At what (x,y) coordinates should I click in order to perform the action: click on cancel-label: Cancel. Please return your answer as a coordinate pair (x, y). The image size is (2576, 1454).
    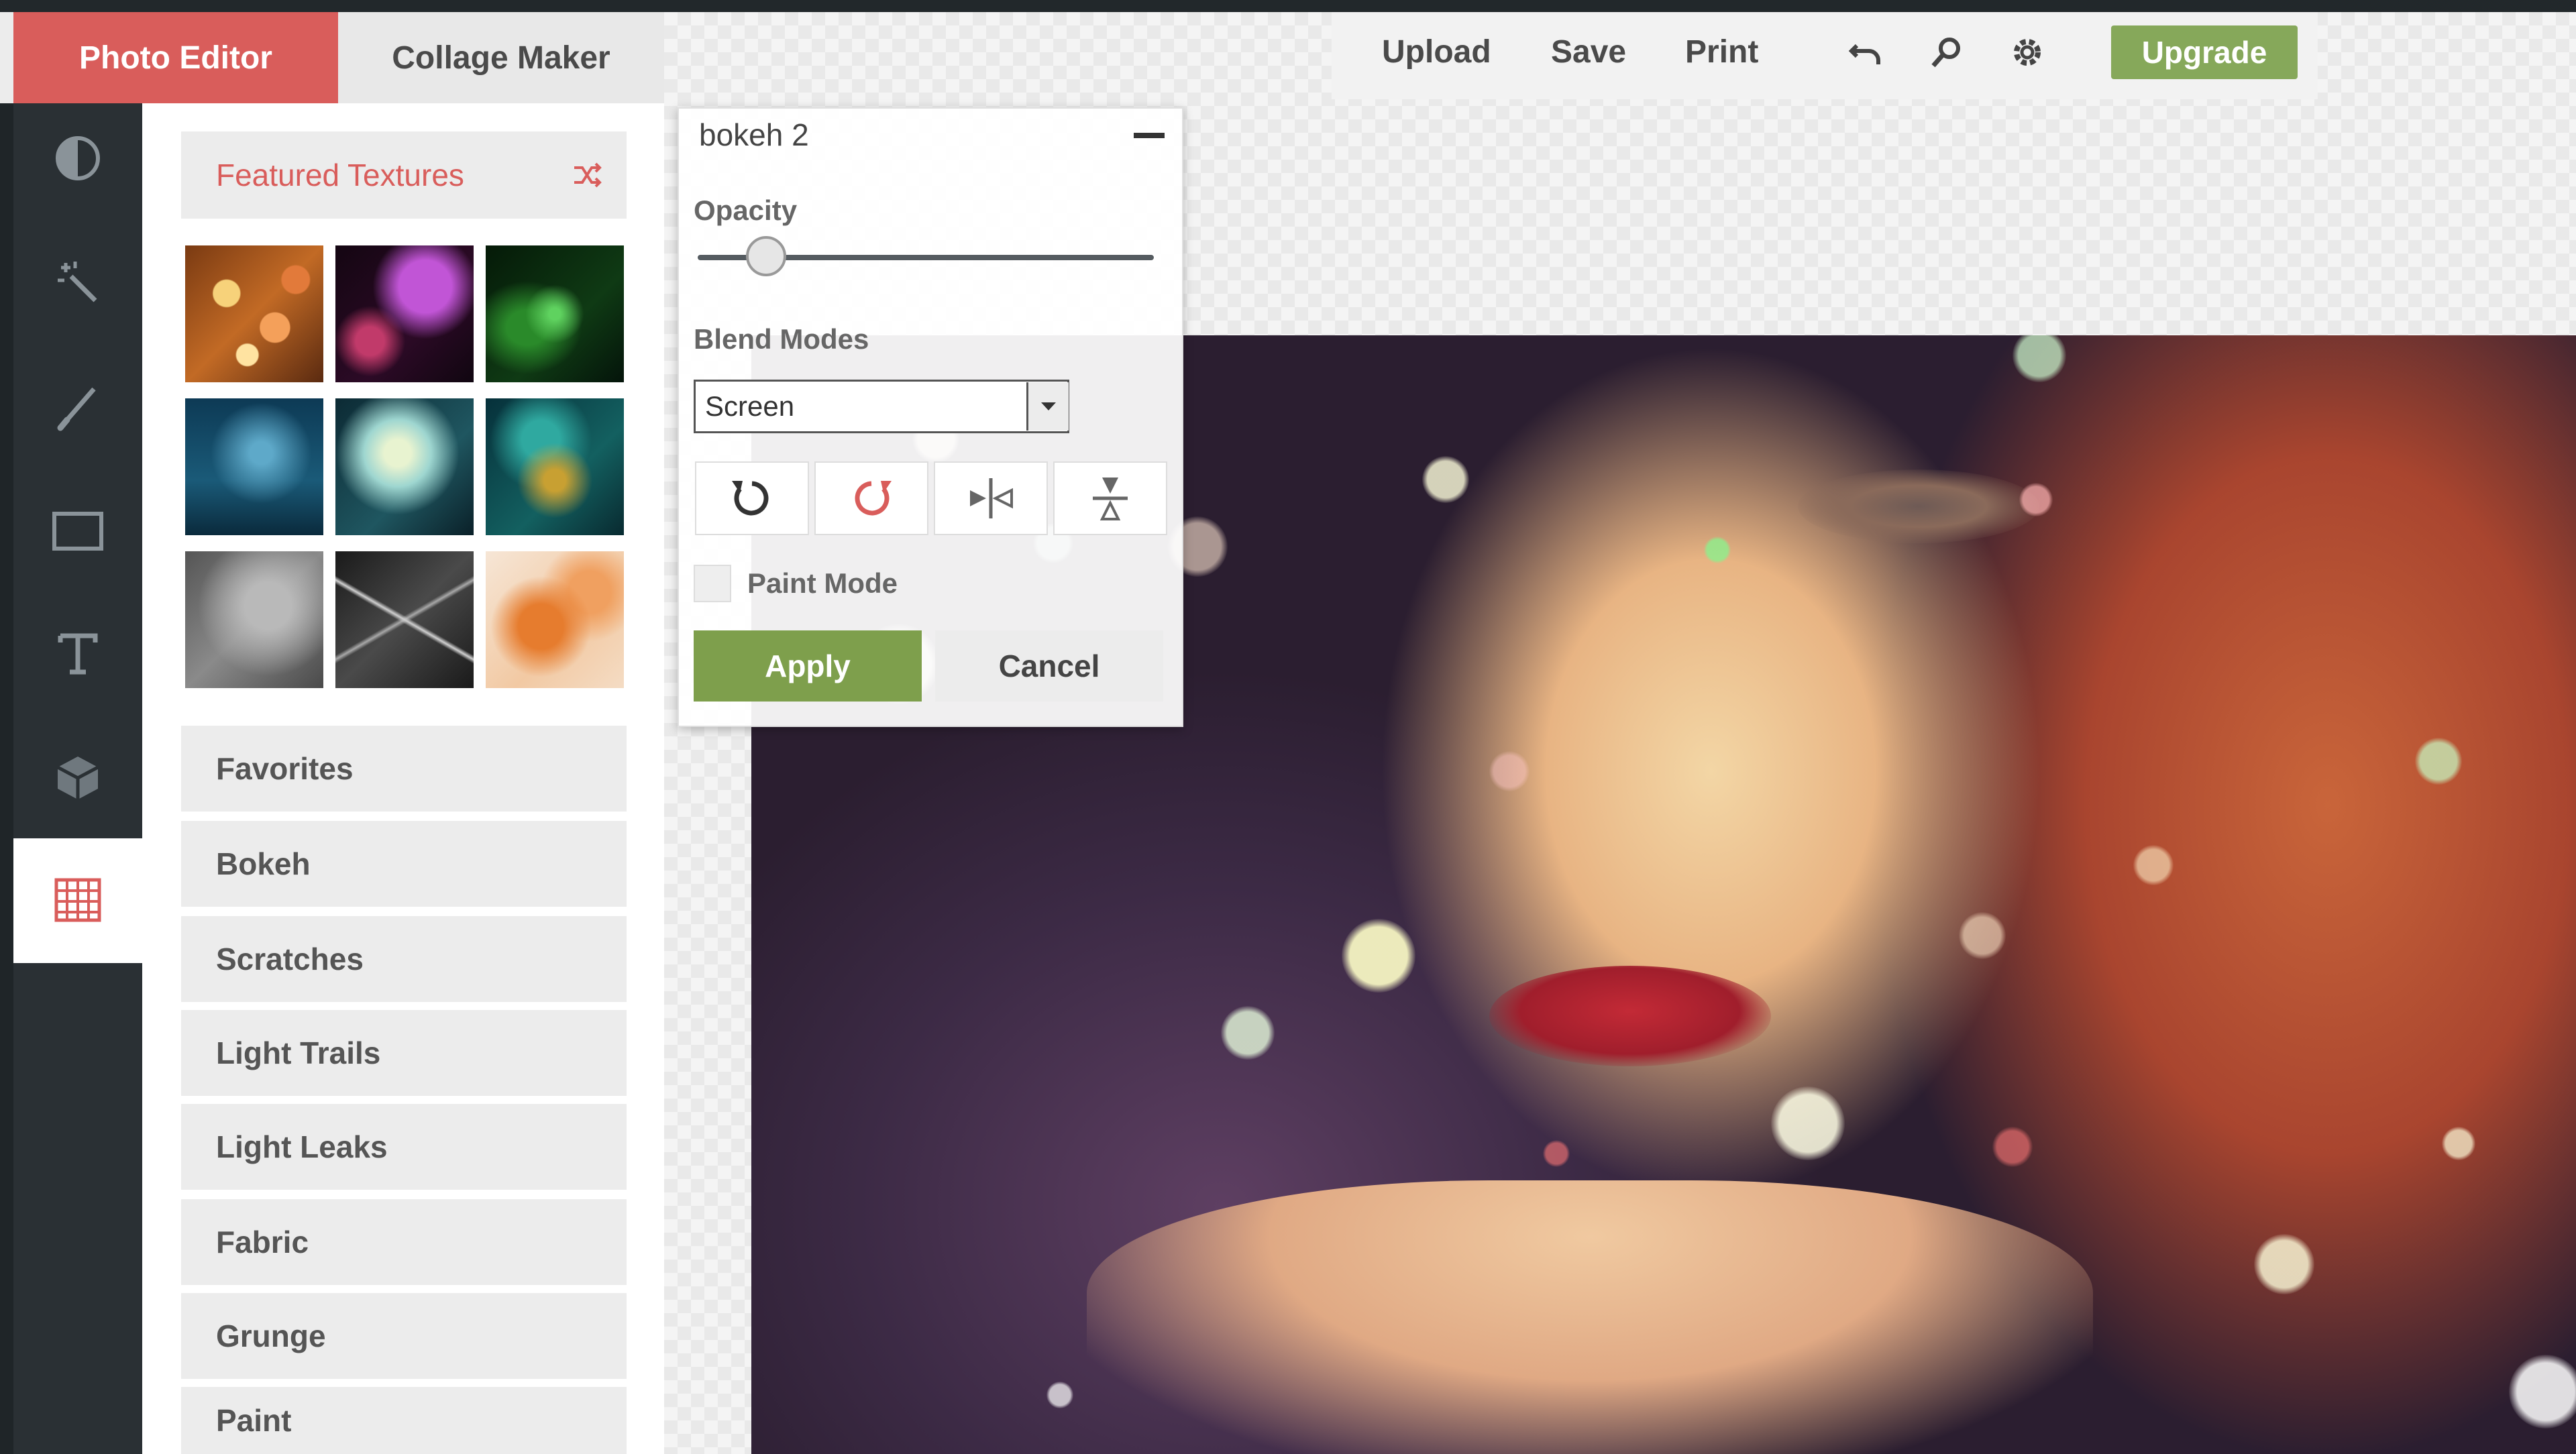
    Looking at the image, I should click on (1049, 666).